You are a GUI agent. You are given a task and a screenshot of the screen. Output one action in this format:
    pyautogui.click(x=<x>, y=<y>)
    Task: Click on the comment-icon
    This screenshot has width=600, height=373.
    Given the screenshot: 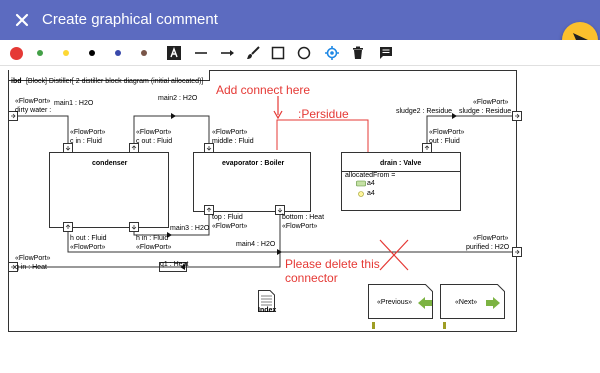 What is the action you would take?
    pyautogui.click(x=386, y=53)
    